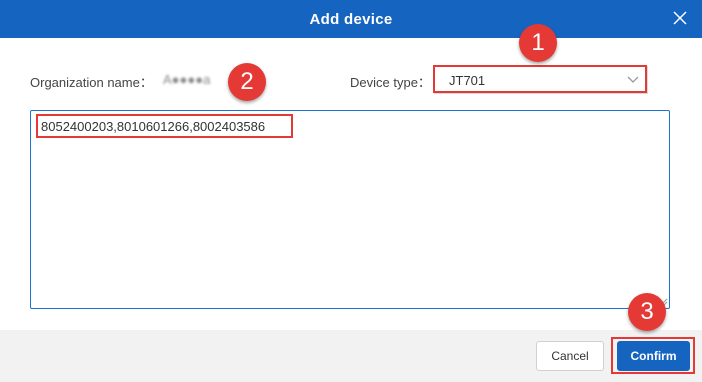 The image size is (702, 382). I want to click on organization-name-value: A●●●●a, so click(187, 79).